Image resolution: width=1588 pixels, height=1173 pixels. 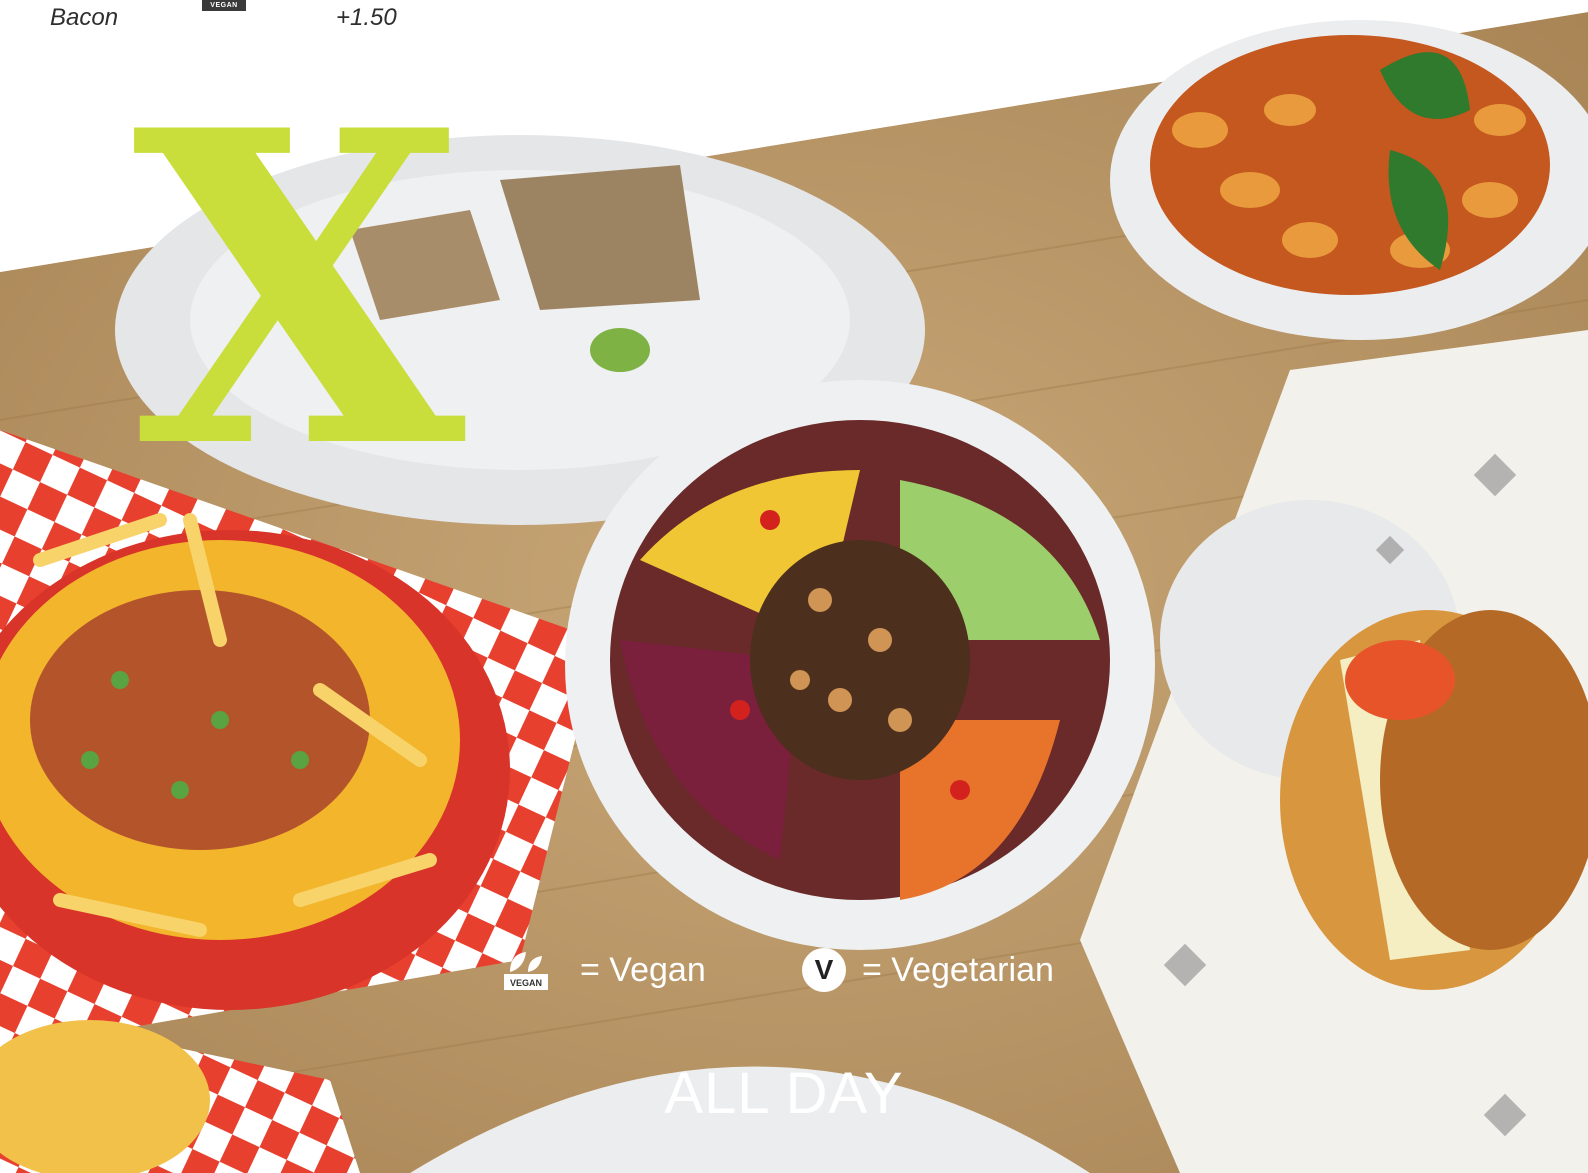 I want to click on vegan-leaf-icon: VEGAN, so click(x=526, y=971).